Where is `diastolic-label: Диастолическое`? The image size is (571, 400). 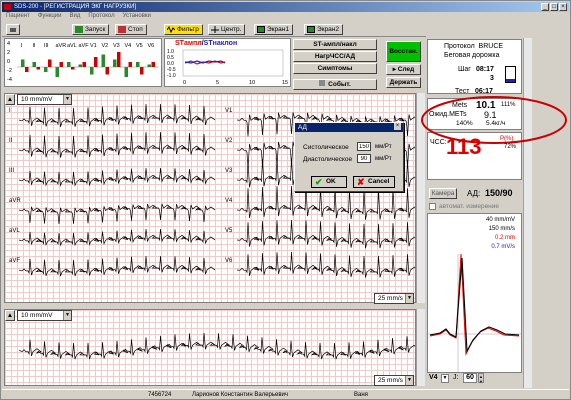 diastolic-label: Диастолическое is located at coordinates (328, 159).